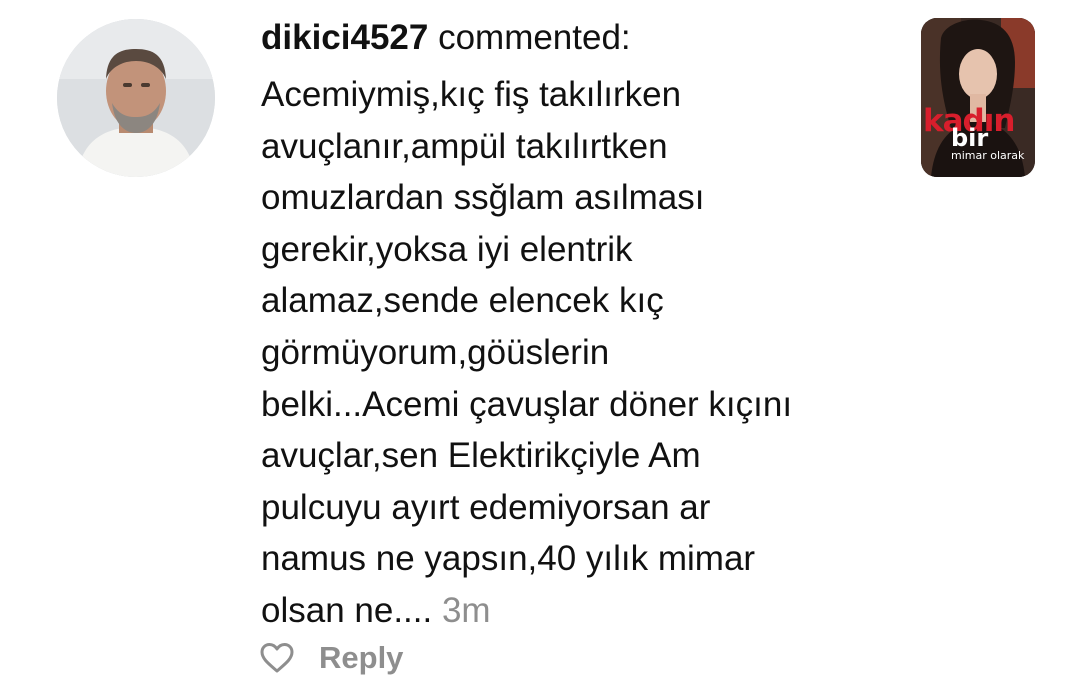 The image size is (1079, 683). Describe the element at coordinates (447, 249) in the screenshot. I see `comment-line: gerekir,yoksa iyi elentrik` at that location.